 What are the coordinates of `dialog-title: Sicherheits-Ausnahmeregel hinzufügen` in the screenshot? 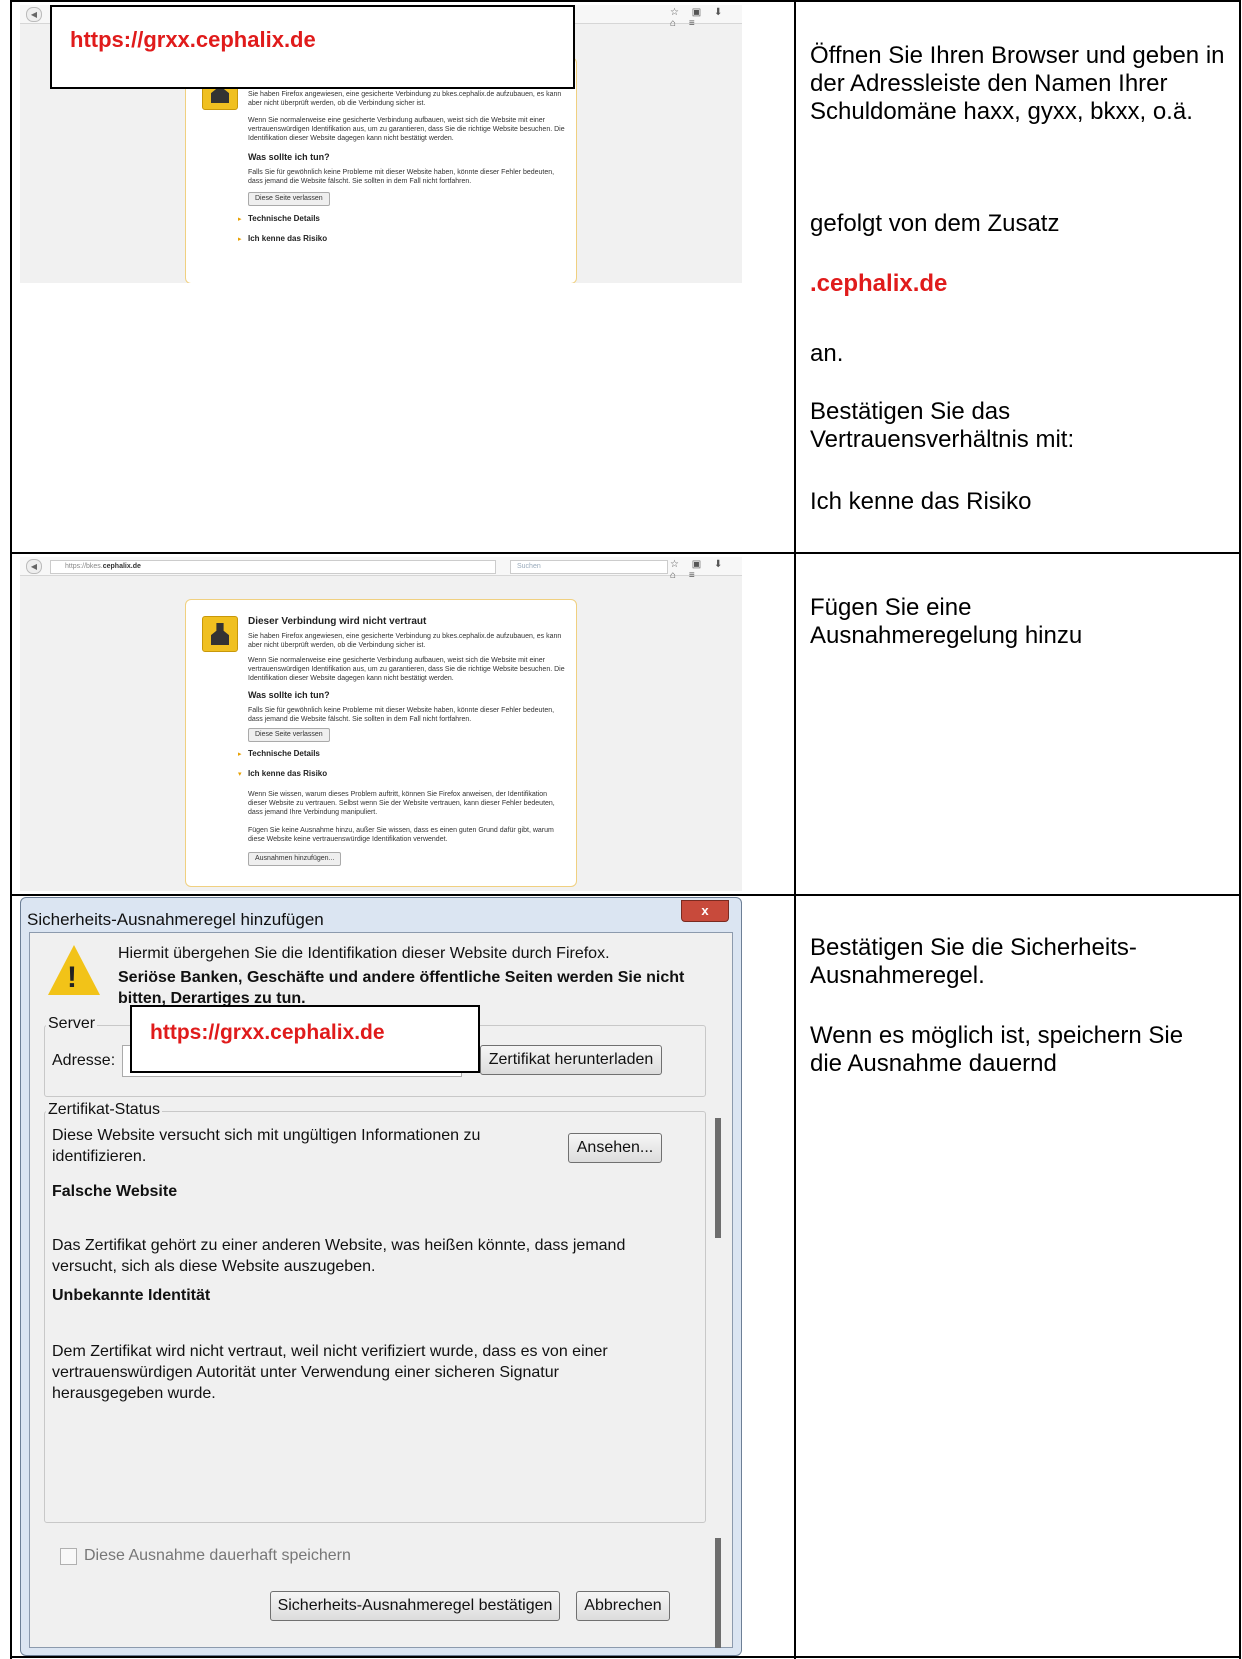 It's located at (175, 919).